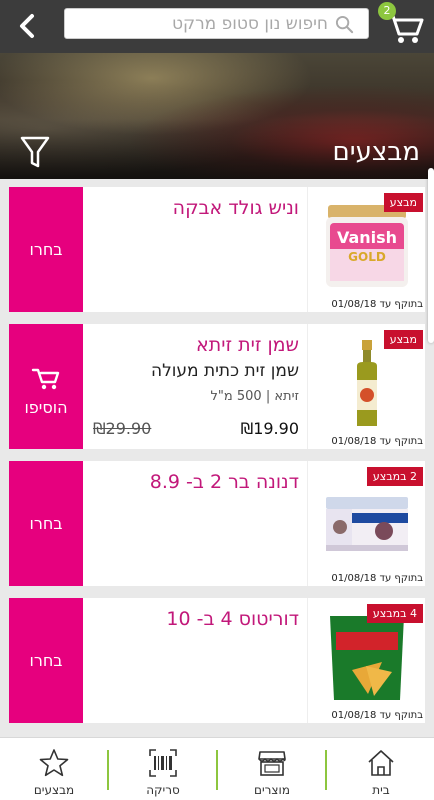  Describe the element at coordinates (376, 152) in the screenshot. I see `page-title: מבצעים` at that location.